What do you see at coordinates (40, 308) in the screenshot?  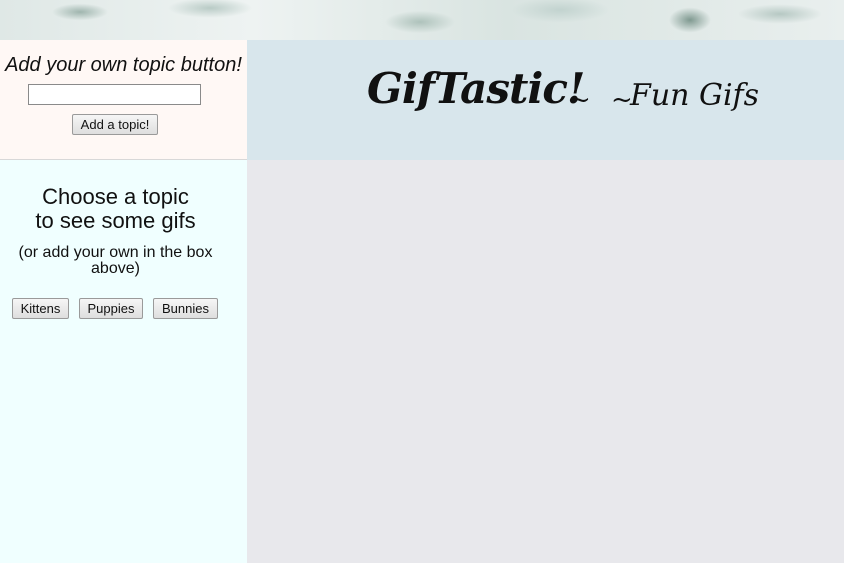 I see `topic-button-kittens: Kittens` at bounding box center [40, 308].